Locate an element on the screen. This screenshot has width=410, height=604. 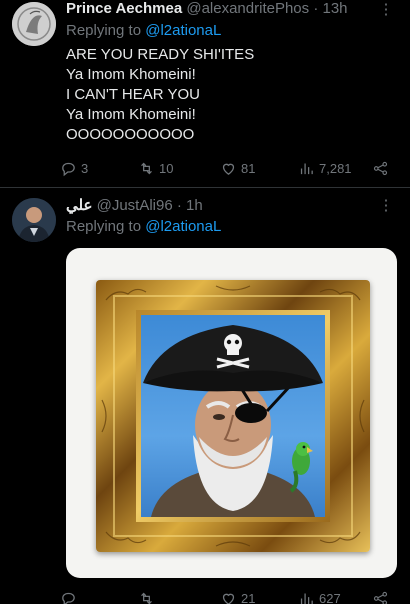
retweet-count: 10 is located at coordinates (166, 168).